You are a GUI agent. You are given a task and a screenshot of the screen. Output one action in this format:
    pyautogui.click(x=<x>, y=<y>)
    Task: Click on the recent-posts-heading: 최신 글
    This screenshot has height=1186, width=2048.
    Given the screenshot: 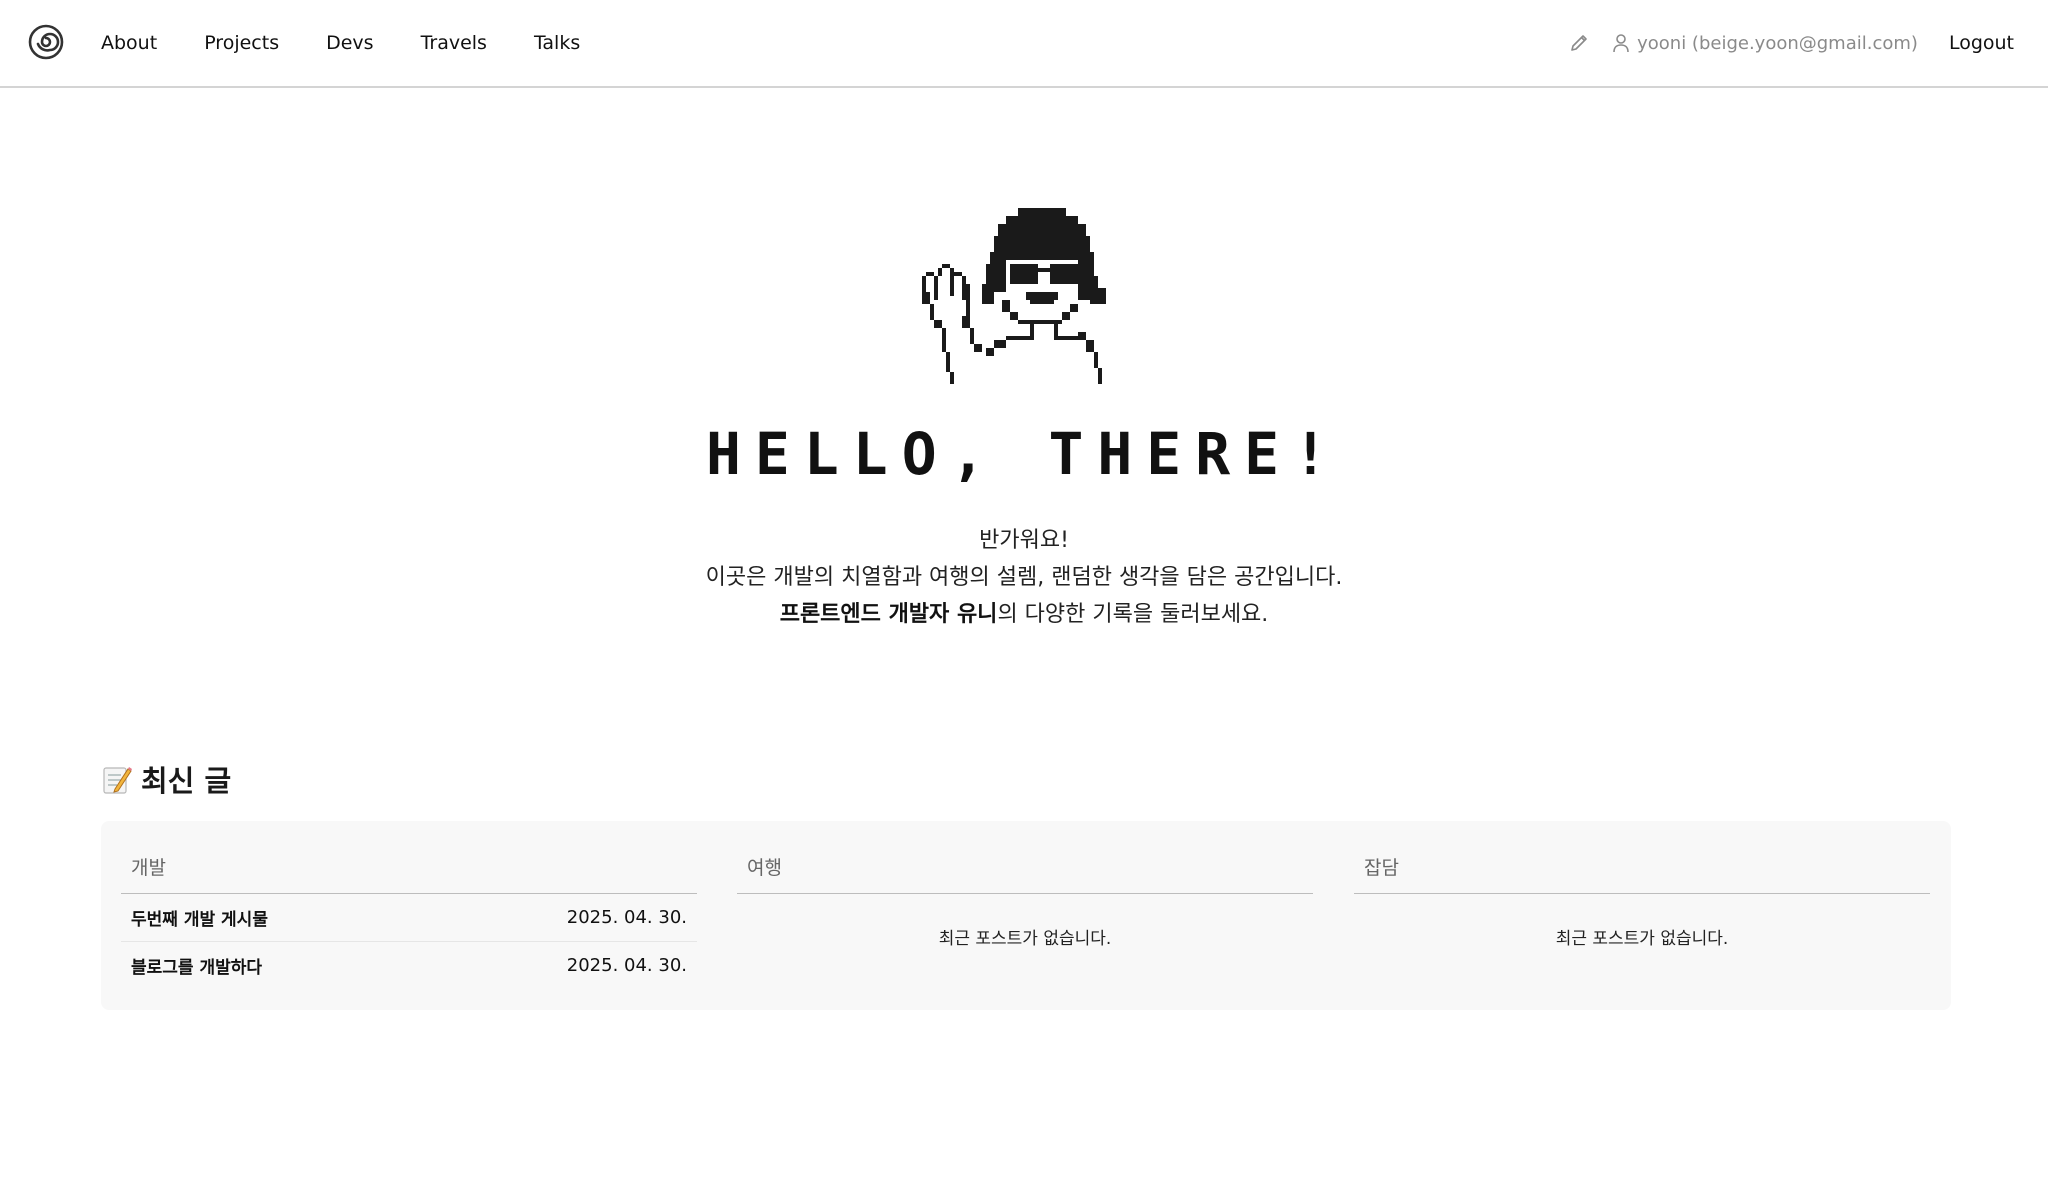 What is the action you would take?
    pyautogui.click(x=166, y=779)
    